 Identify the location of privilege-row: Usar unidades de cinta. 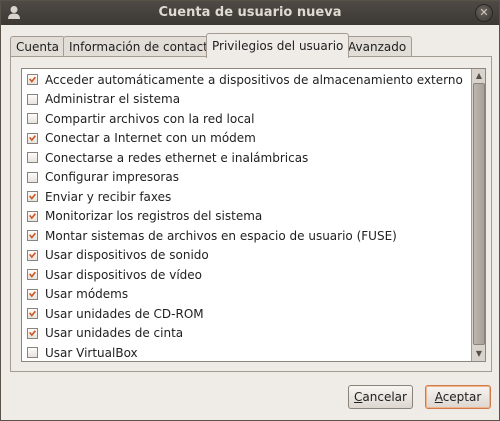
(242, 334).